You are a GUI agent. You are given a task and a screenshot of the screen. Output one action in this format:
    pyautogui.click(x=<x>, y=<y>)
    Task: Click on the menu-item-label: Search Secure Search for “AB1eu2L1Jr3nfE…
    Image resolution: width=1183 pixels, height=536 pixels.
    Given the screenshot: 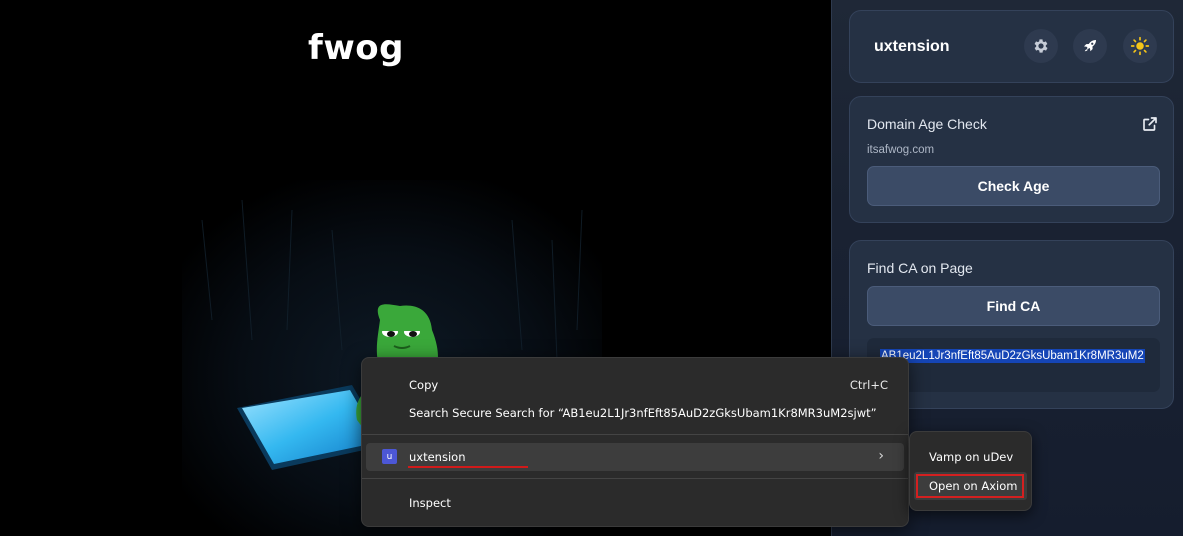 What is the action you would take?
    pyautogui.click(x=643, y=413)
    